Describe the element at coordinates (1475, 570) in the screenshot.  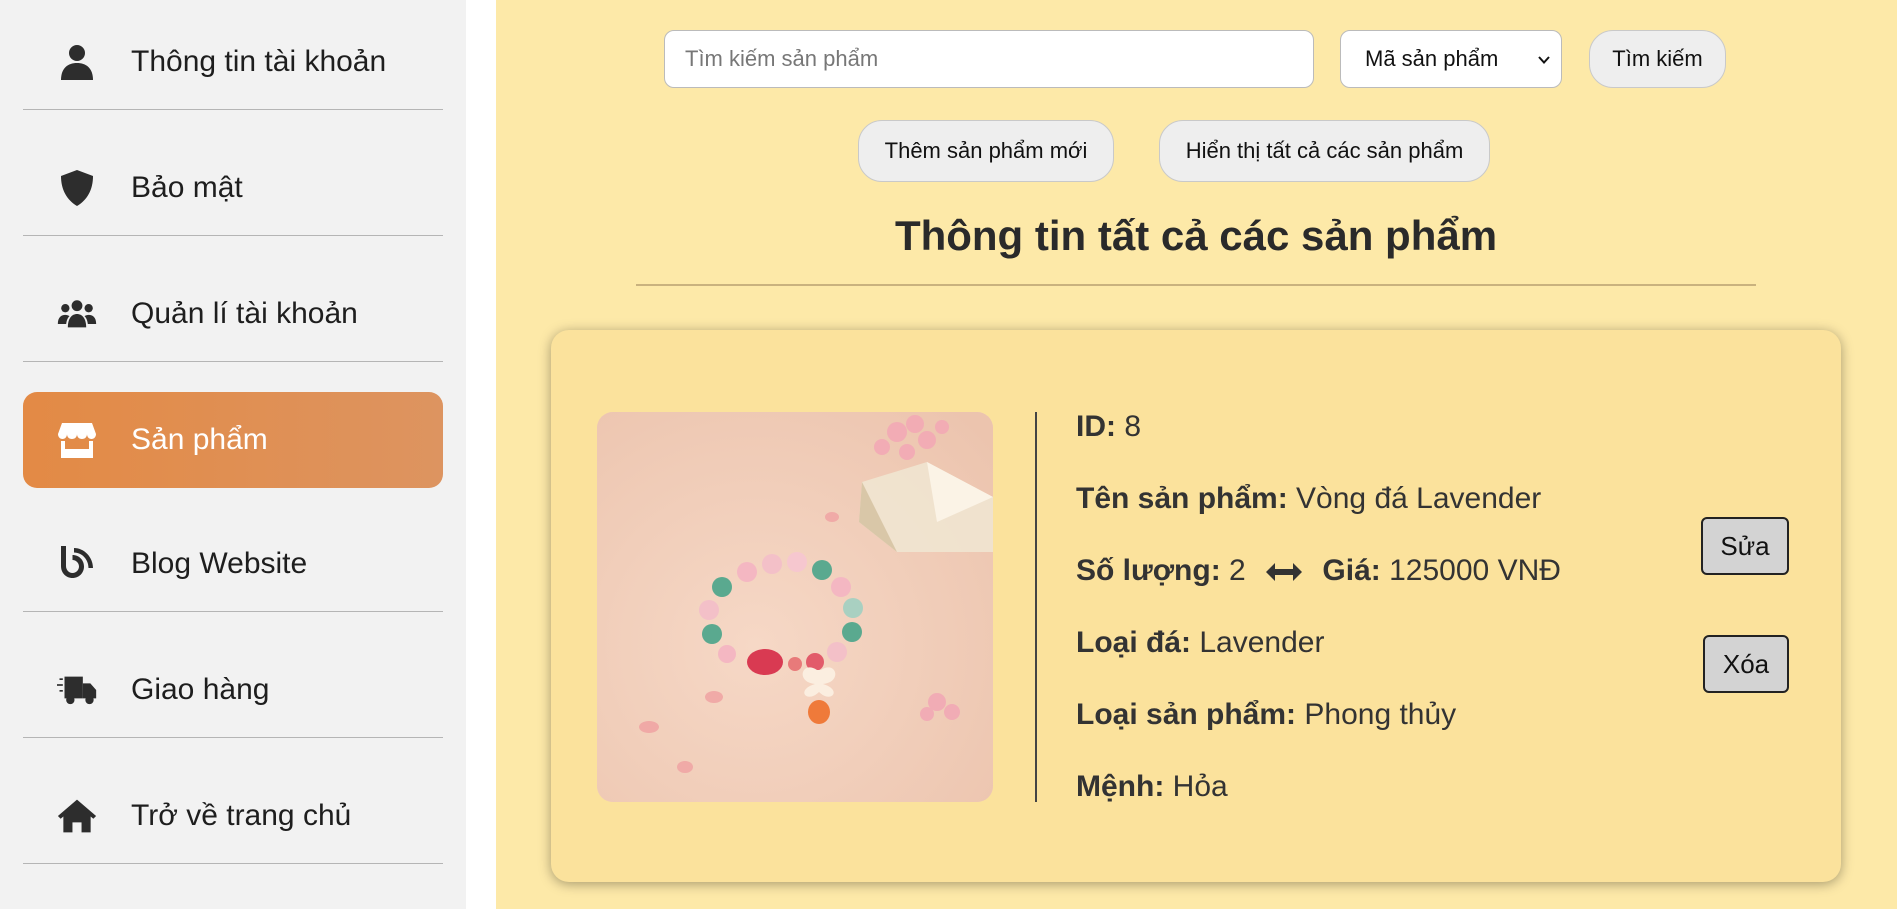
I see `product-price-value: 125000 VNĐ` at that location.